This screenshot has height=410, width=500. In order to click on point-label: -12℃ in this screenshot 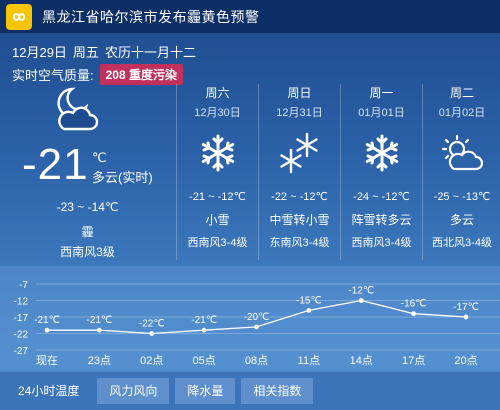, I will do `click(361, 291)`.